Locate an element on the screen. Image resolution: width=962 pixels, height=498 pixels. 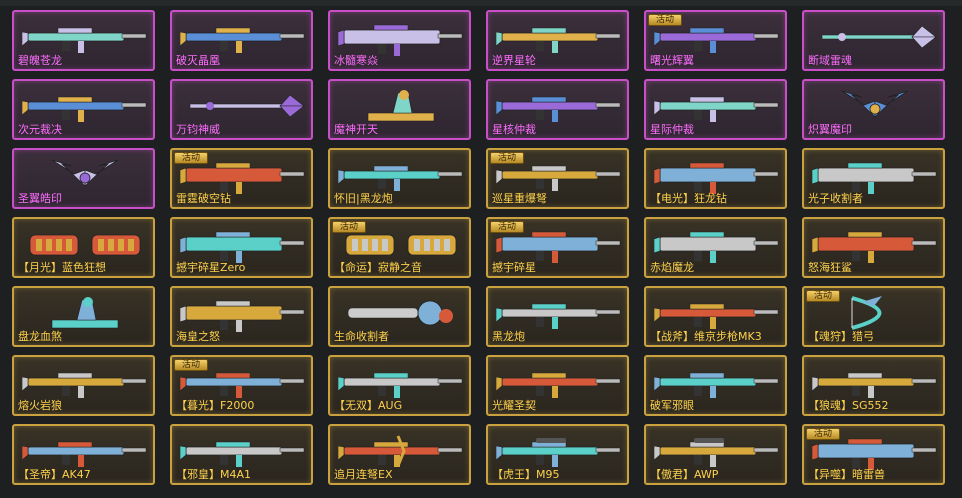
weapon-card-27: 黑龙炮 is located at coordinates (557, 316).